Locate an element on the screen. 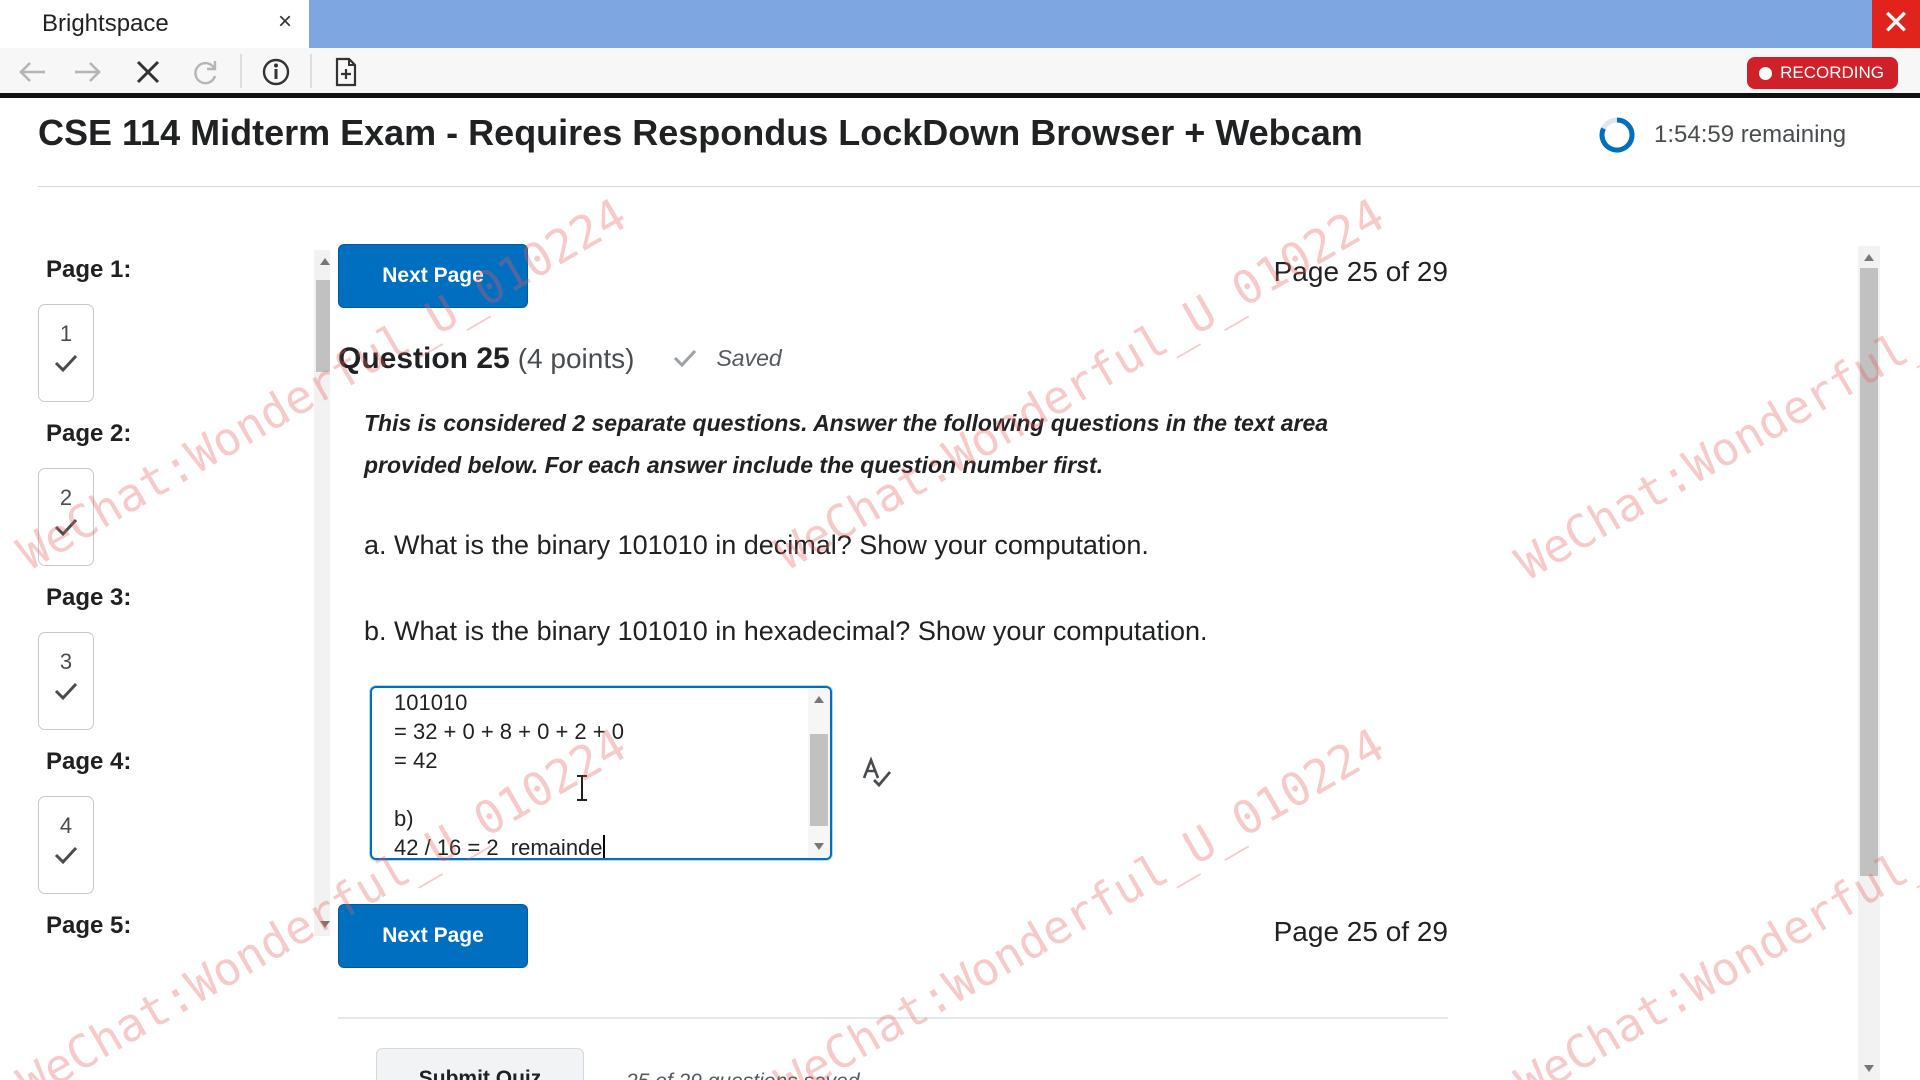 This screenshot has width=1920, height=1080. nav-scrollbar is located at coordinates (322, 593).